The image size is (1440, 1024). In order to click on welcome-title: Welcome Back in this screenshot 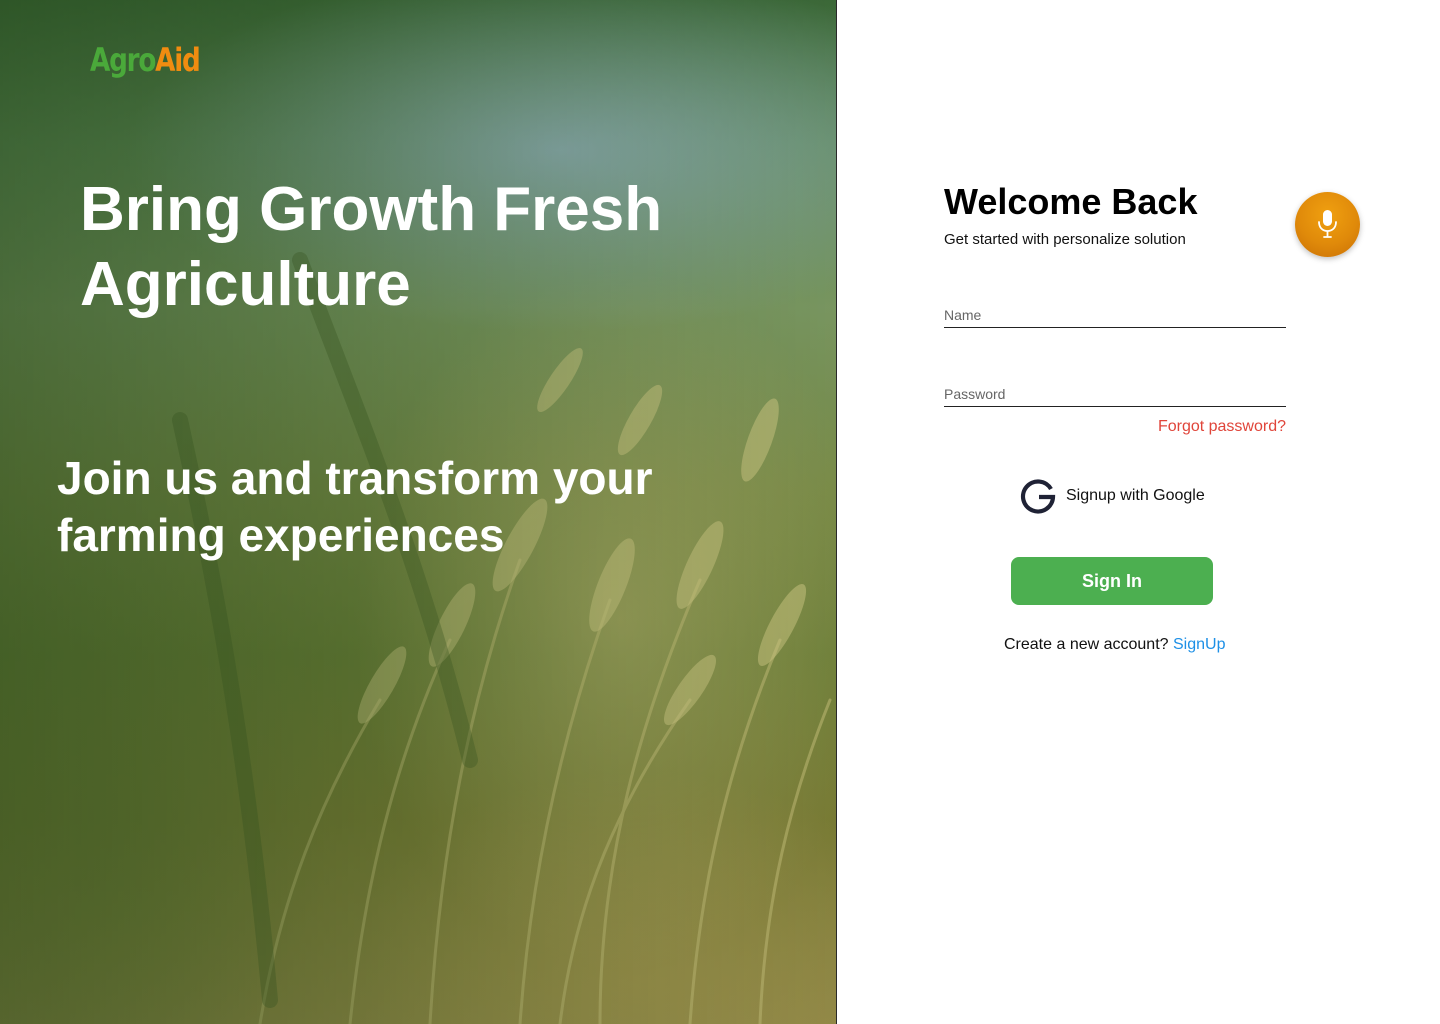, I will do `click(1071, 201)`.